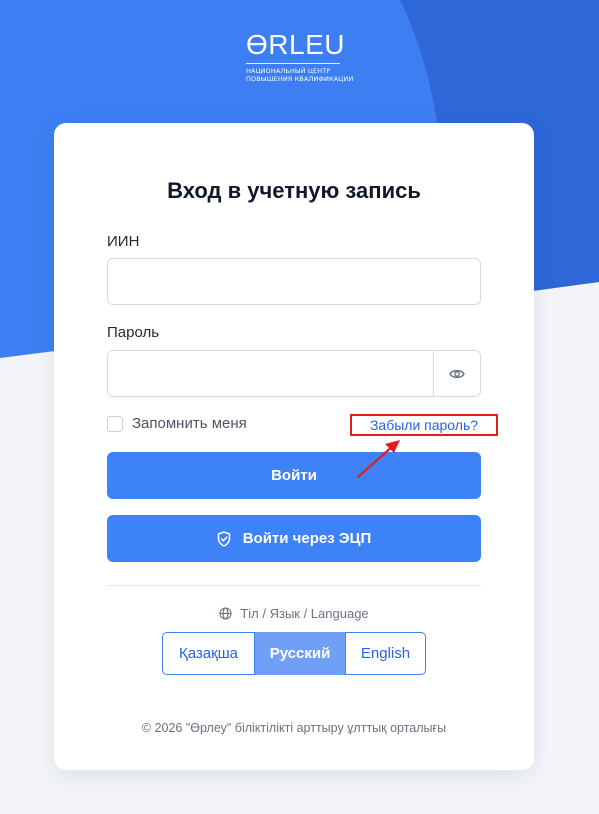  I want to click on password-field, so click(294, 373).